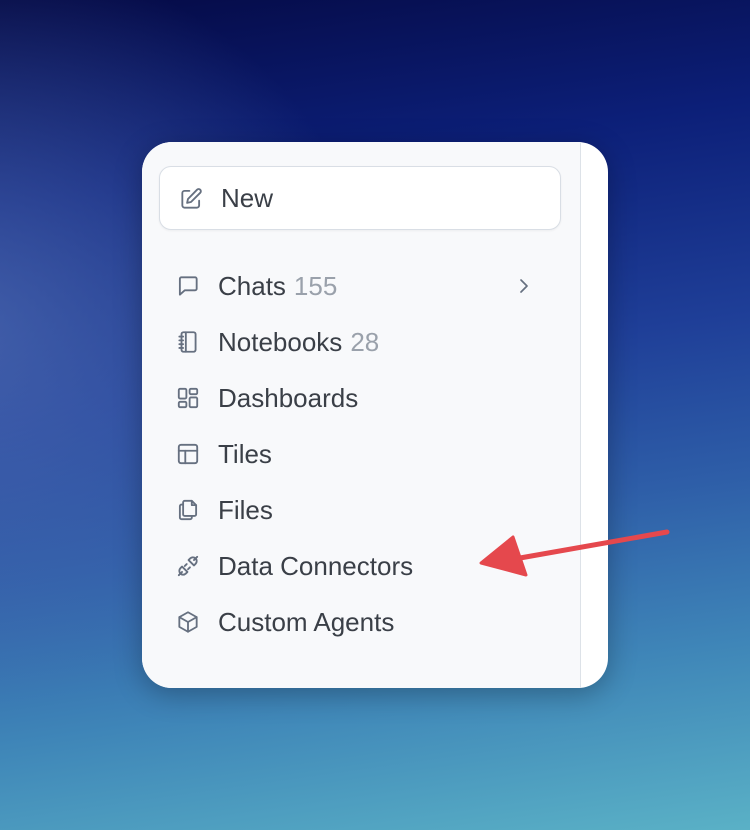 The height and width of the screenshot is (830, 750). What do you see at coordinates (245, 453) in the screenshot?
I see `sidebar-item-label: Tiles` at bounding box center [245, 453].